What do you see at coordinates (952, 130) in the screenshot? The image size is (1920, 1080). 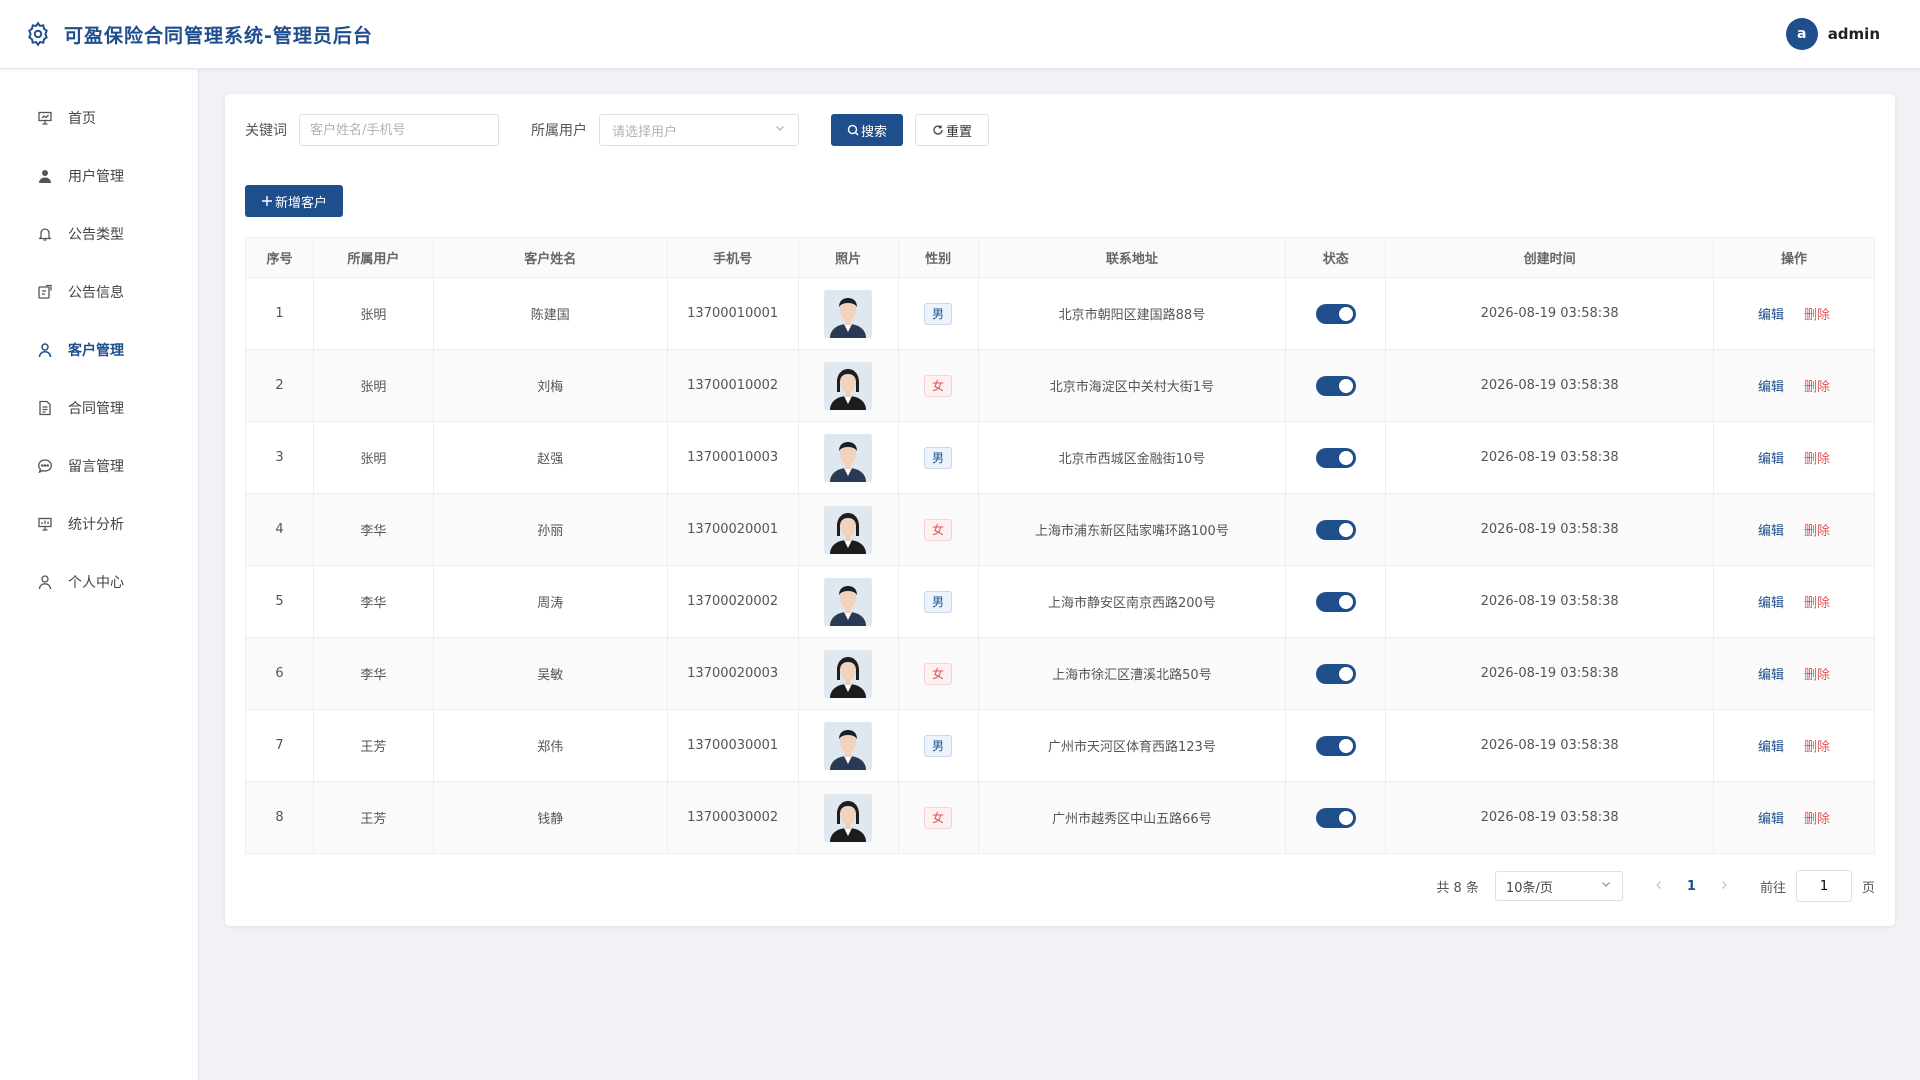 I see `reset-button: 重置` at bounding box center [952, 130].